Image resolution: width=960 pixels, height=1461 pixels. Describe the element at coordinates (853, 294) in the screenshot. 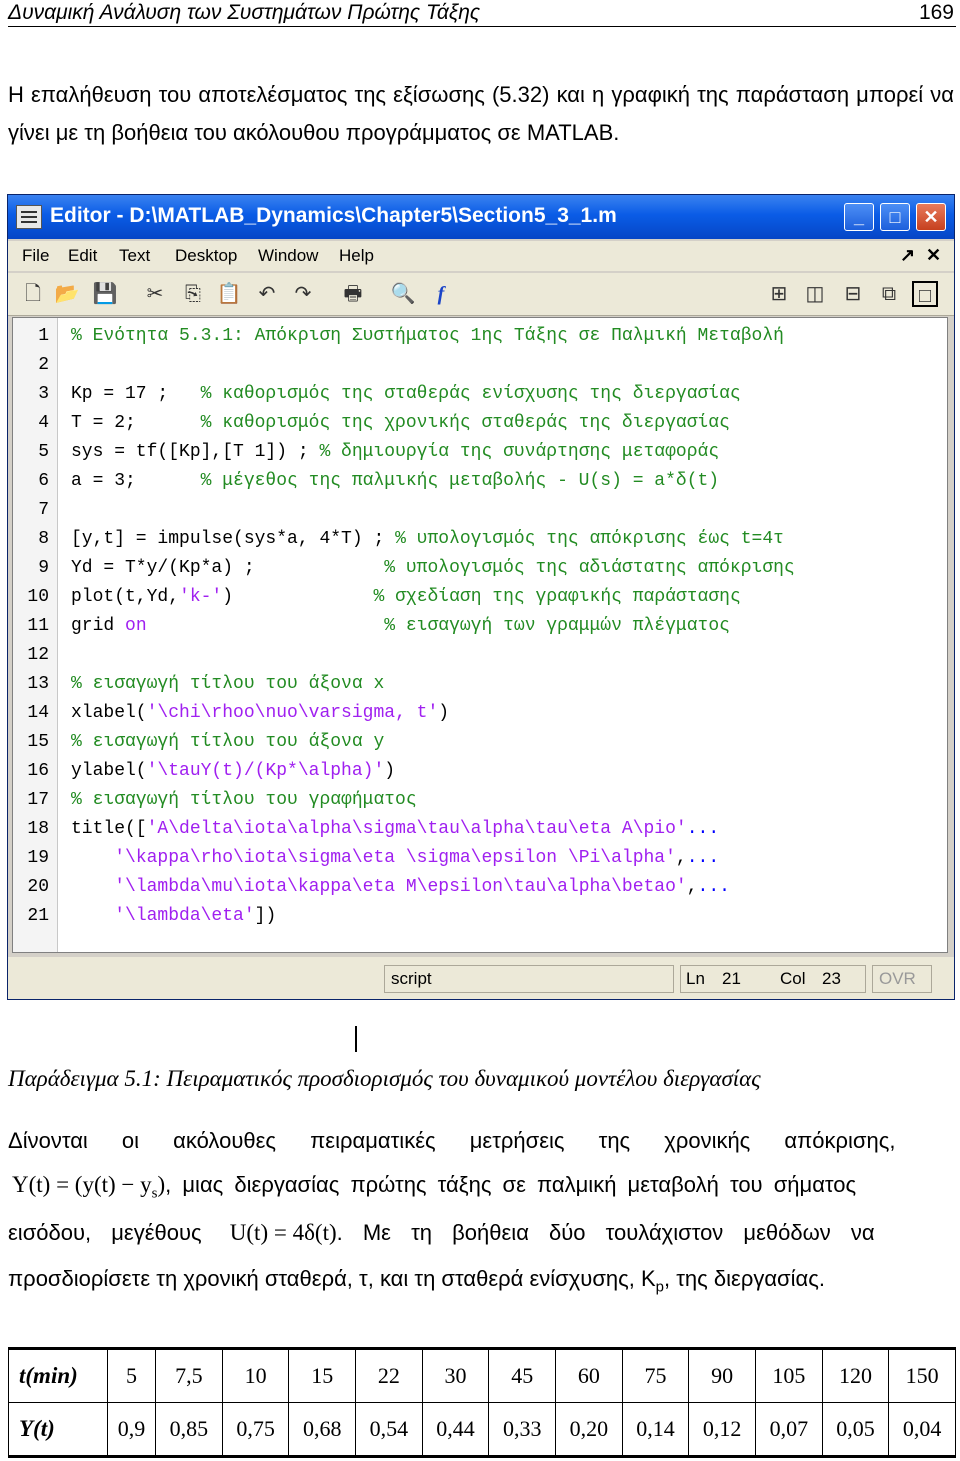

I see `split-horizontal-icon: ⊟` at that location.